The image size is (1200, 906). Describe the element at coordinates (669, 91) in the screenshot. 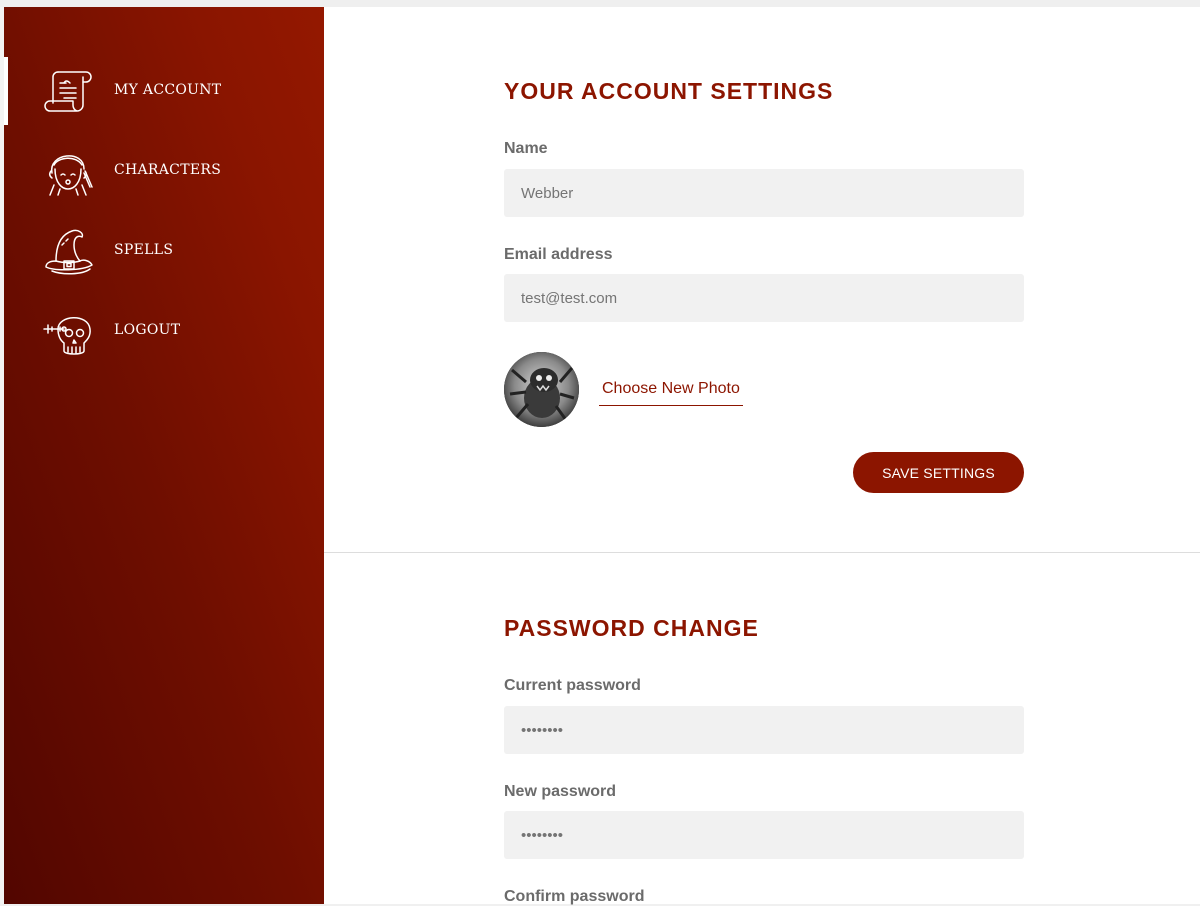

I see `account-settings-title: YOUR ACCOUNT SETTINGS` at that location.